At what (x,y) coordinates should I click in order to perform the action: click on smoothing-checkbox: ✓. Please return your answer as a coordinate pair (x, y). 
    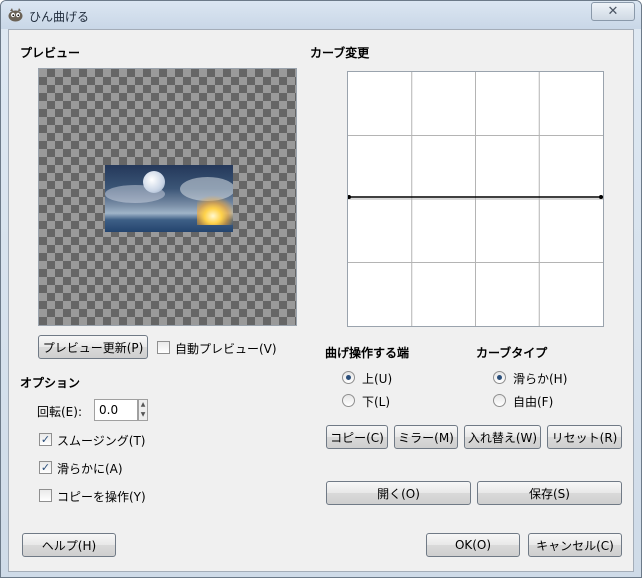
    Looking at the image, I should click on (45, 439).